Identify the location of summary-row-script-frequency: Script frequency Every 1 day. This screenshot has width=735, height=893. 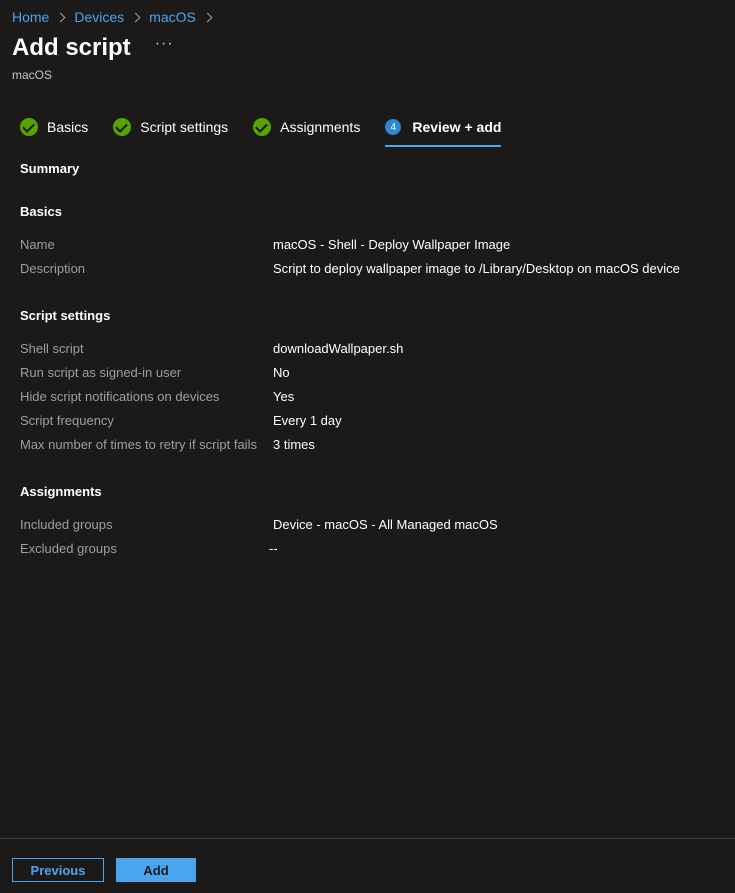
(211, 420).